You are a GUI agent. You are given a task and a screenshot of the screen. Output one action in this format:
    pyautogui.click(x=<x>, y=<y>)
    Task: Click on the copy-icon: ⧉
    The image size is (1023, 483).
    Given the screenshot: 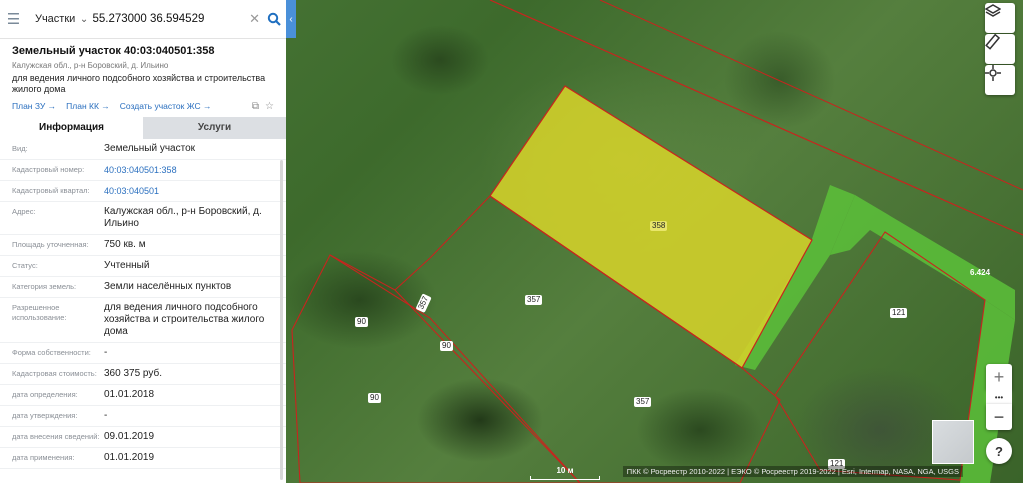 What is the action you would take?
    pyautogui.click(x=255, y=106)
    